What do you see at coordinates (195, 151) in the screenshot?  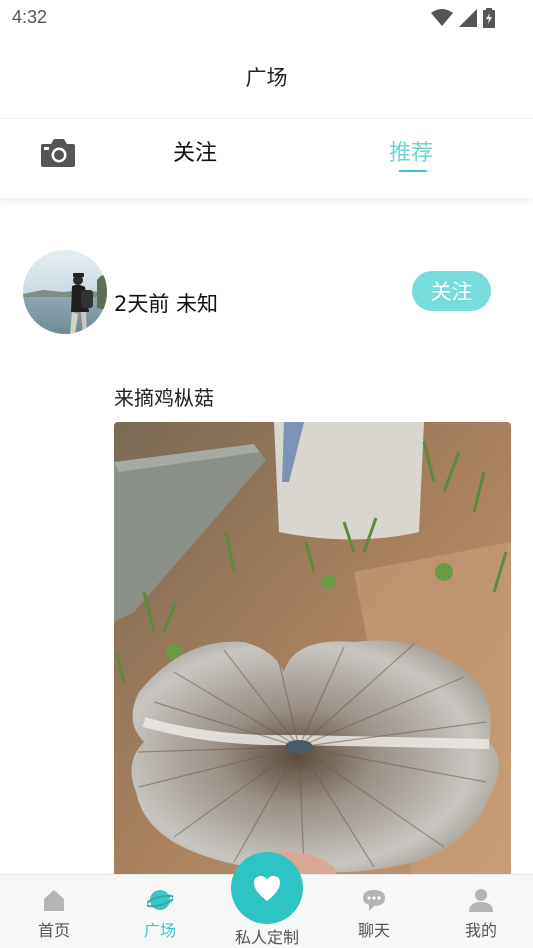 I see `tab-follow: 关注` at bounding box center [195, 151].